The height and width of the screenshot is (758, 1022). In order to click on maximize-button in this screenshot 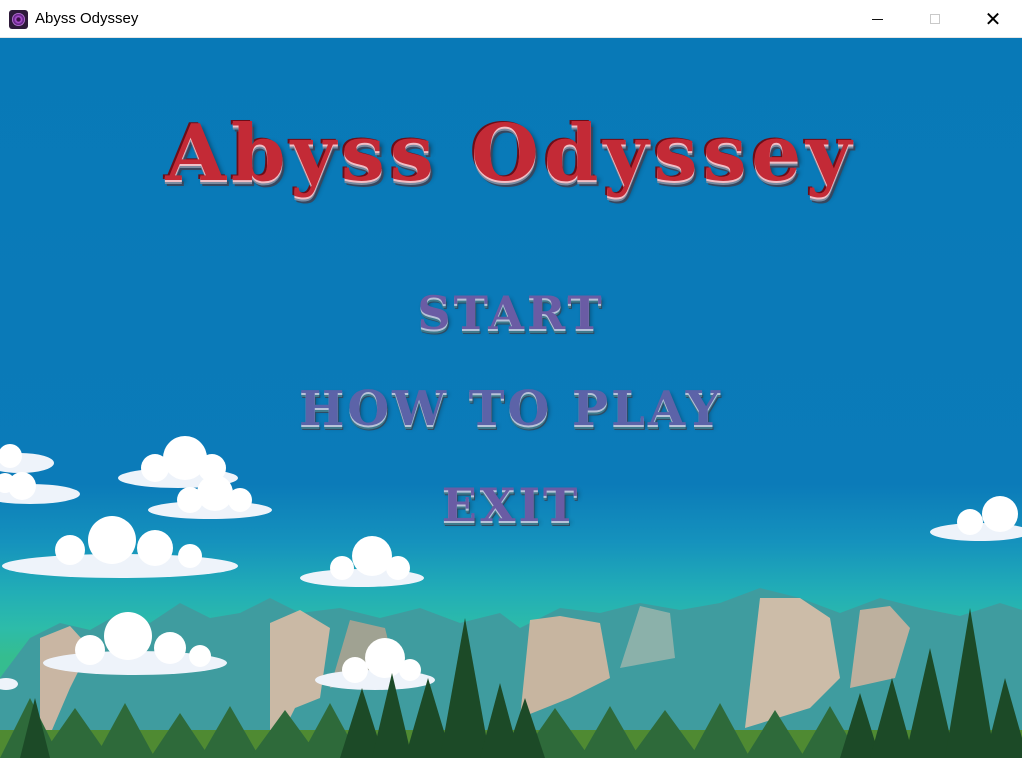, I will do `click(935, 19)`.